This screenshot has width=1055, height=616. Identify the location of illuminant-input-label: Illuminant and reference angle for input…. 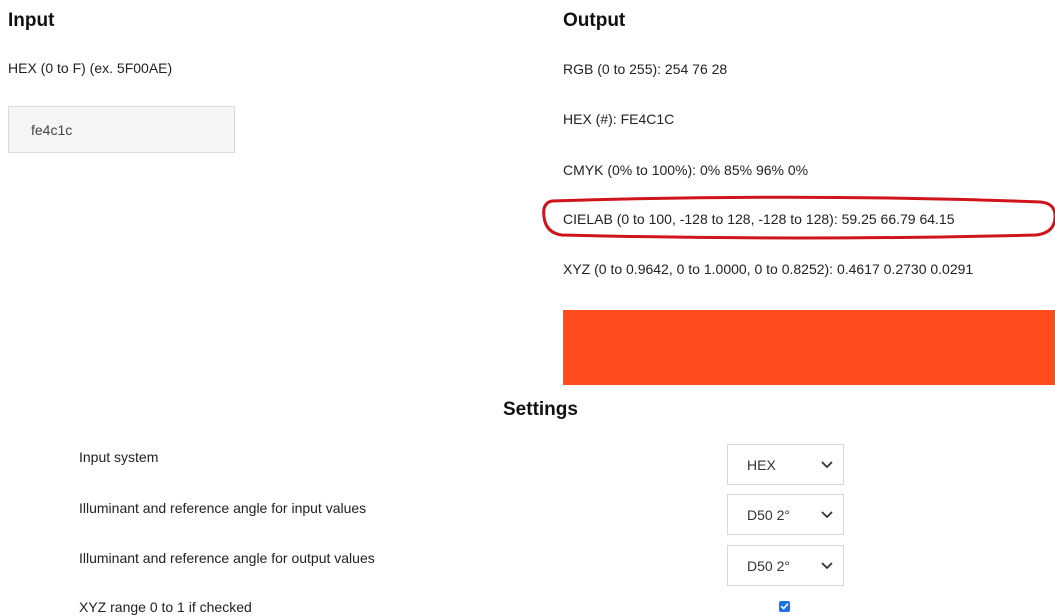
(223, 508).